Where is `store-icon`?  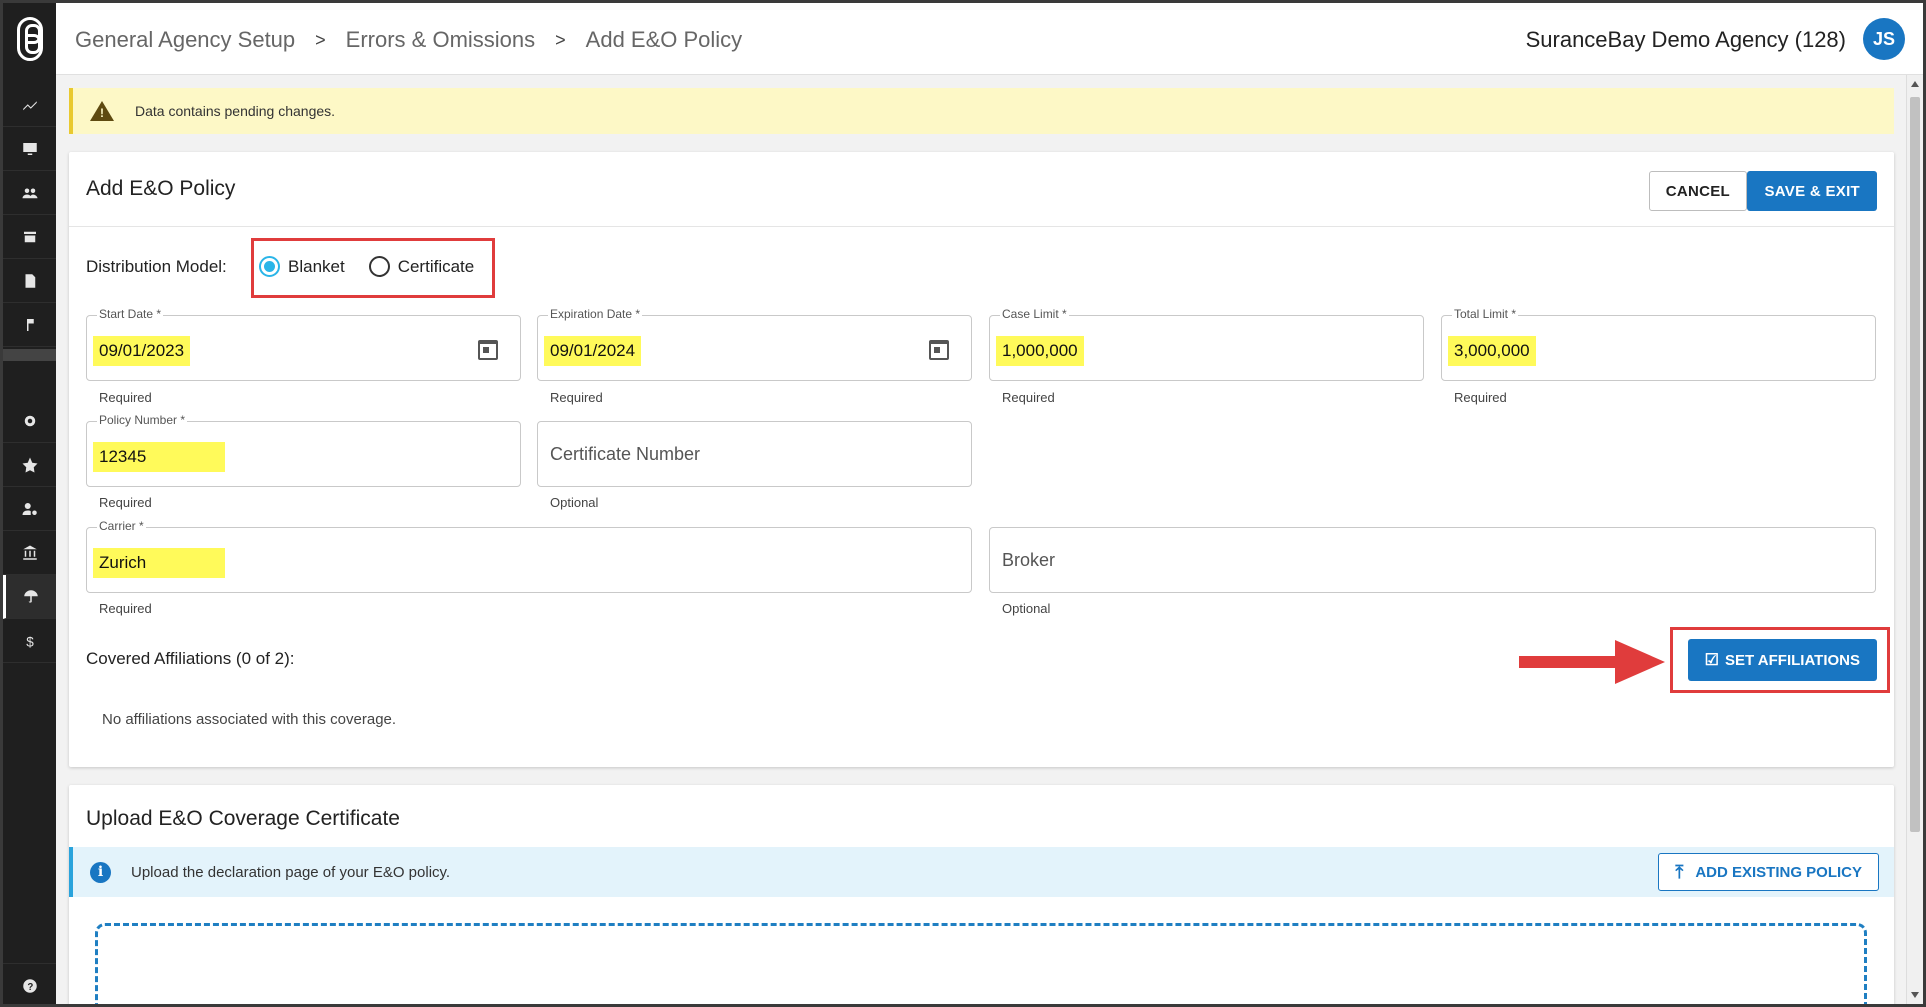
store-icon is located at coordinates (29, 236).